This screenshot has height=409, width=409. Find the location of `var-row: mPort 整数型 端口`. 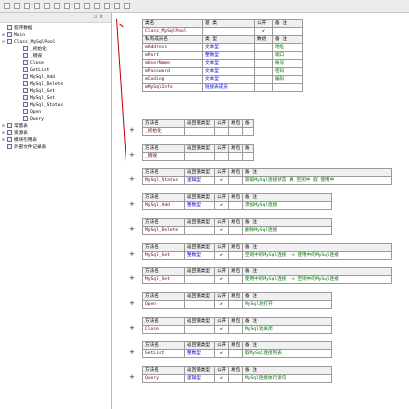

var-row: mPort 整数型 端口 is located at coordinates (222, 55).